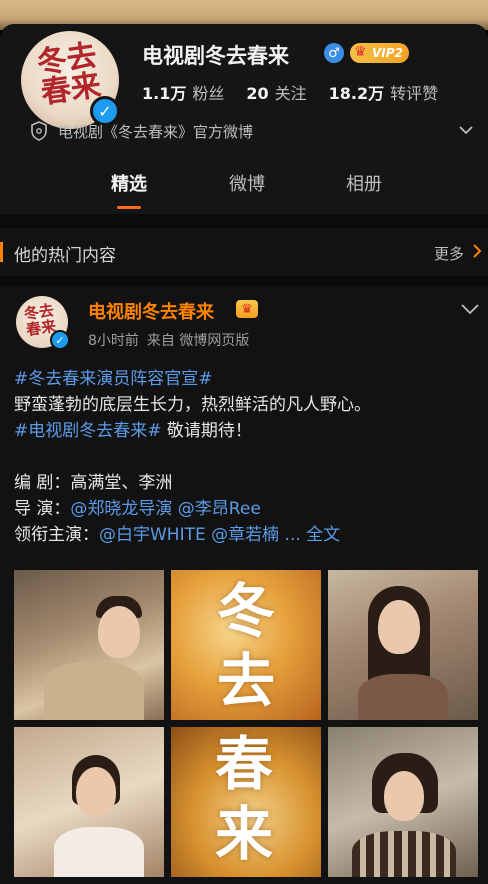  I want to click on profile-tabs: 精选 微博 相册, so click(244, 187).